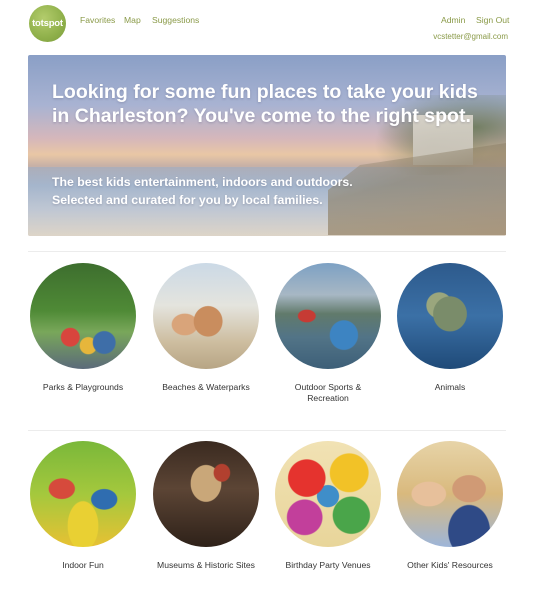 The image size is (536, 595). What do you see at coordinates (470, 36) in the screenshot?
I see `user-email: vcstetter@gmail.com` at bounding box center [470, 36].